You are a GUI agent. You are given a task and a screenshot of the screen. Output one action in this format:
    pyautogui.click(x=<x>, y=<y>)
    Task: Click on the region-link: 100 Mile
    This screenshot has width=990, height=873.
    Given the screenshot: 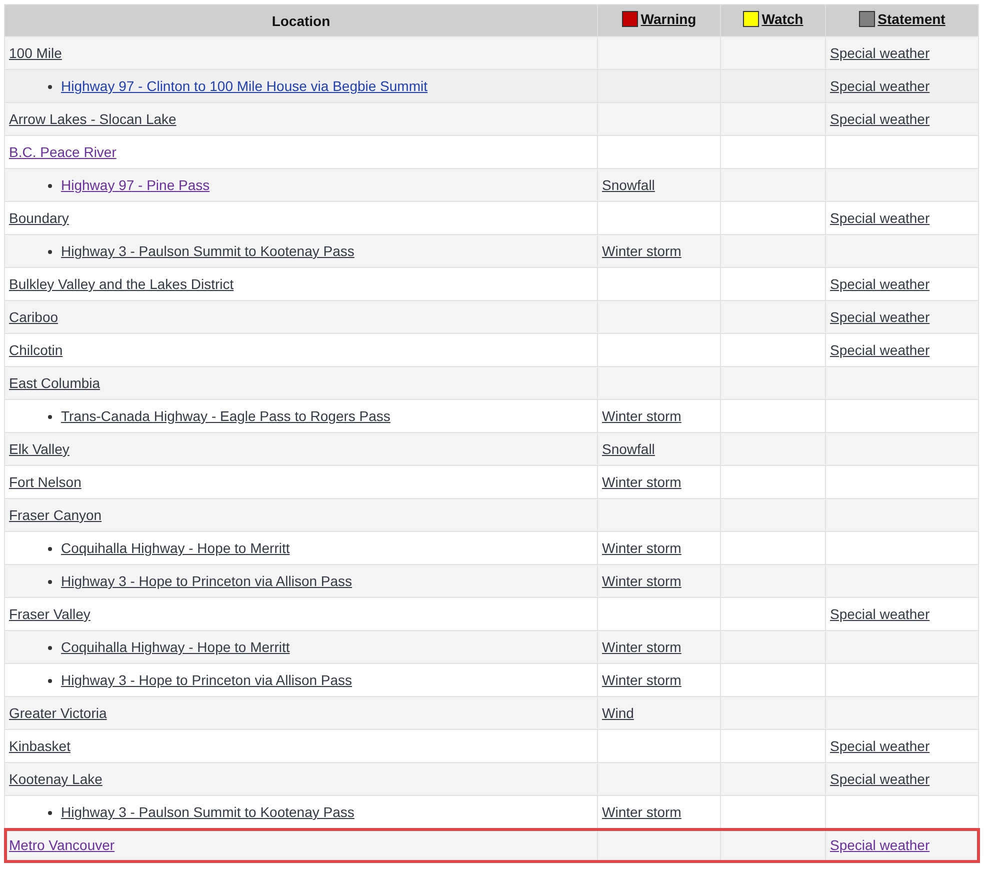 What is the action you would take?
    pyautogui.click(x=35, y=53)
    